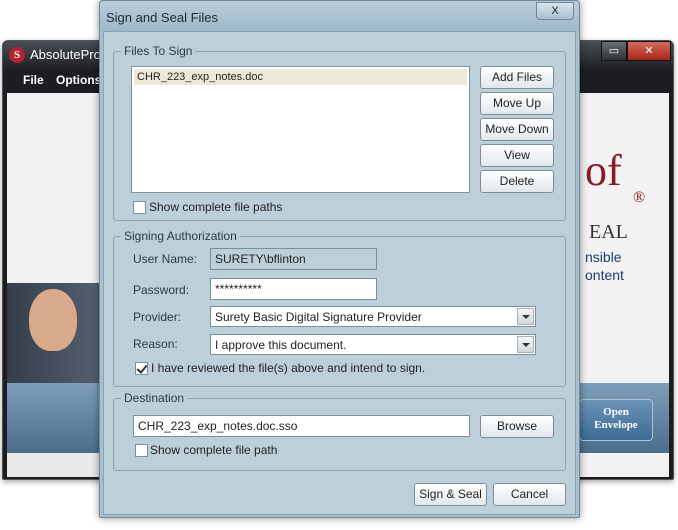  I want to click on dialog-close-button: X, so click(555, 11).